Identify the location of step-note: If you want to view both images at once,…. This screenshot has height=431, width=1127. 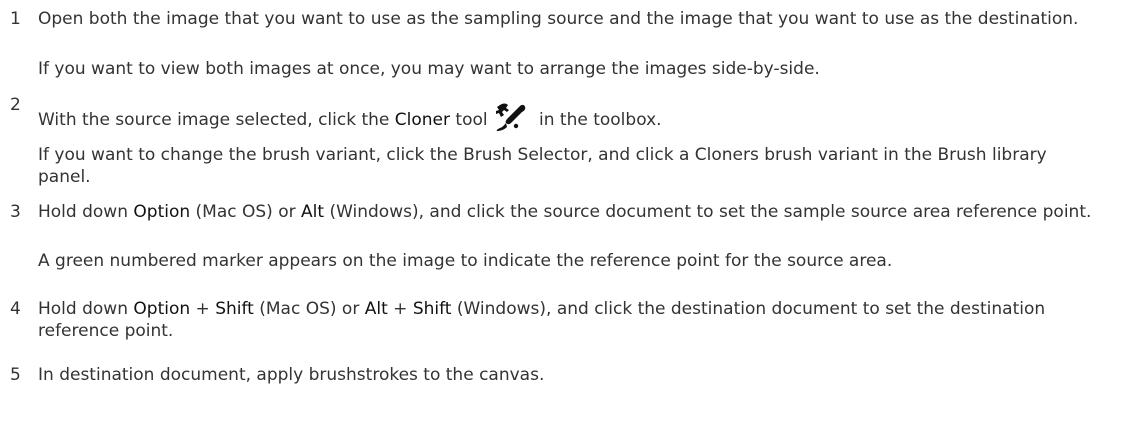
(429, 69).